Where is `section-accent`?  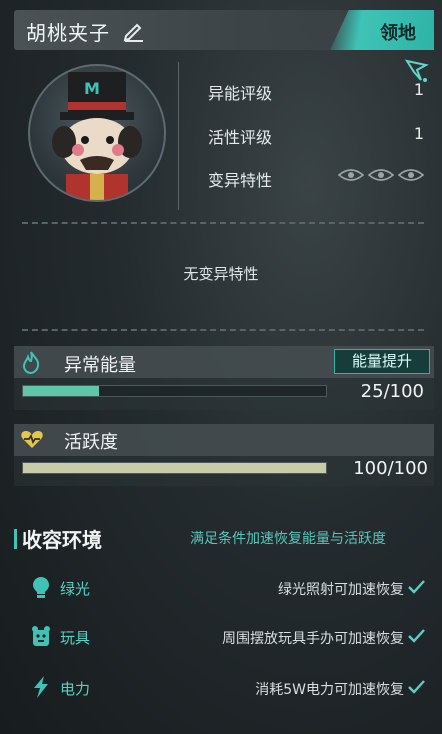
section-accent is located at coordinates (15, 539).